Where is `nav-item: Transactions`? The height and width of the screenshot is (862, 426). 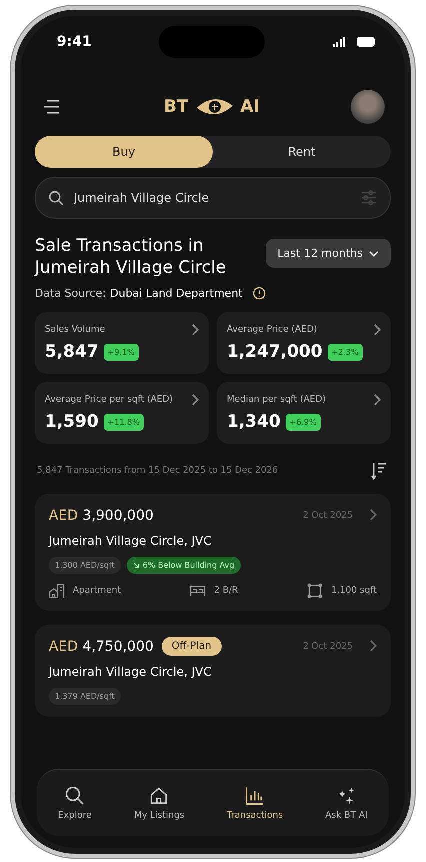
nav-item: Transactions is located at coordinates (255, 803).